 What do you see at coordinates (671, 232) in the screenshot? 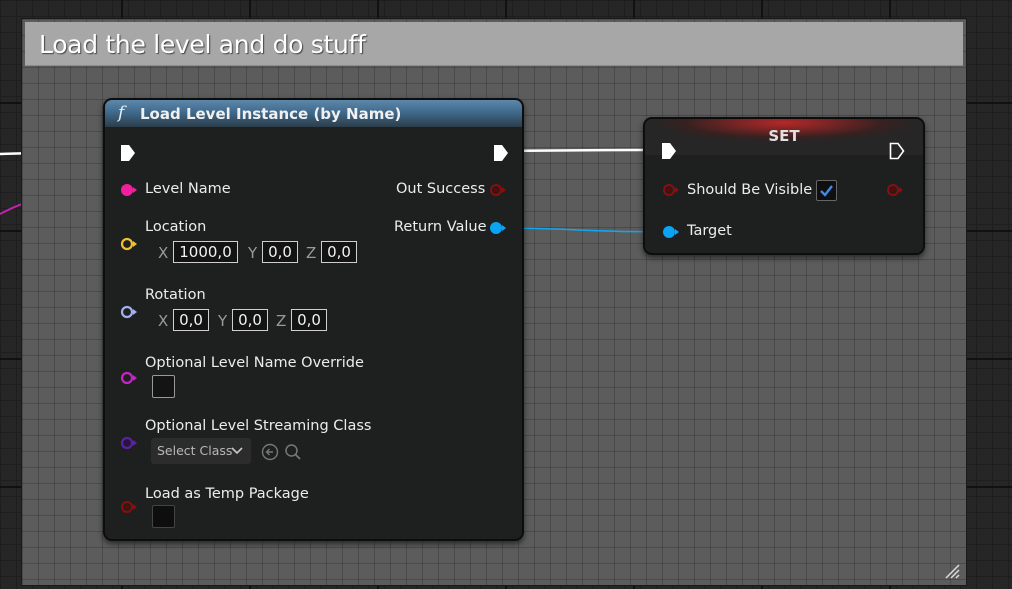
I see `target-pin-icon` at bounding box center [671, 232].